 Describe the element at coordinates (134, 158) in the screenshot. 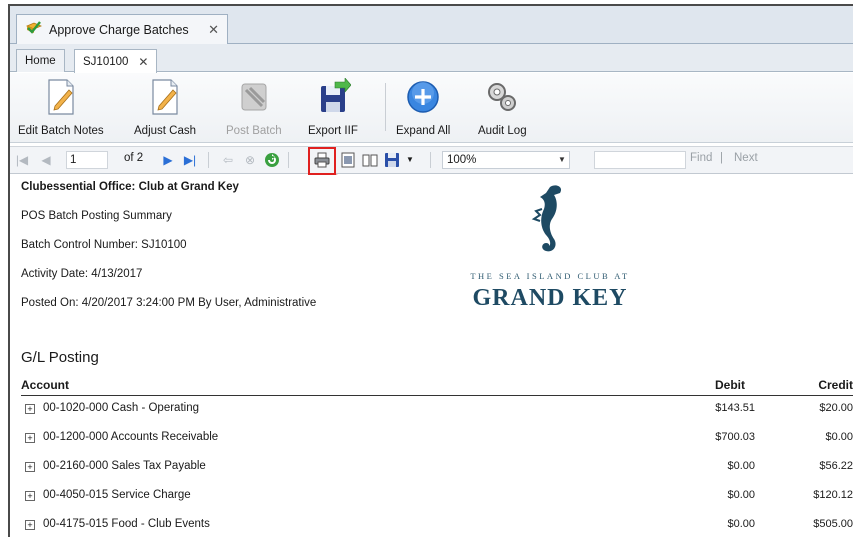

I see `page-count-label: of 2` at that location.